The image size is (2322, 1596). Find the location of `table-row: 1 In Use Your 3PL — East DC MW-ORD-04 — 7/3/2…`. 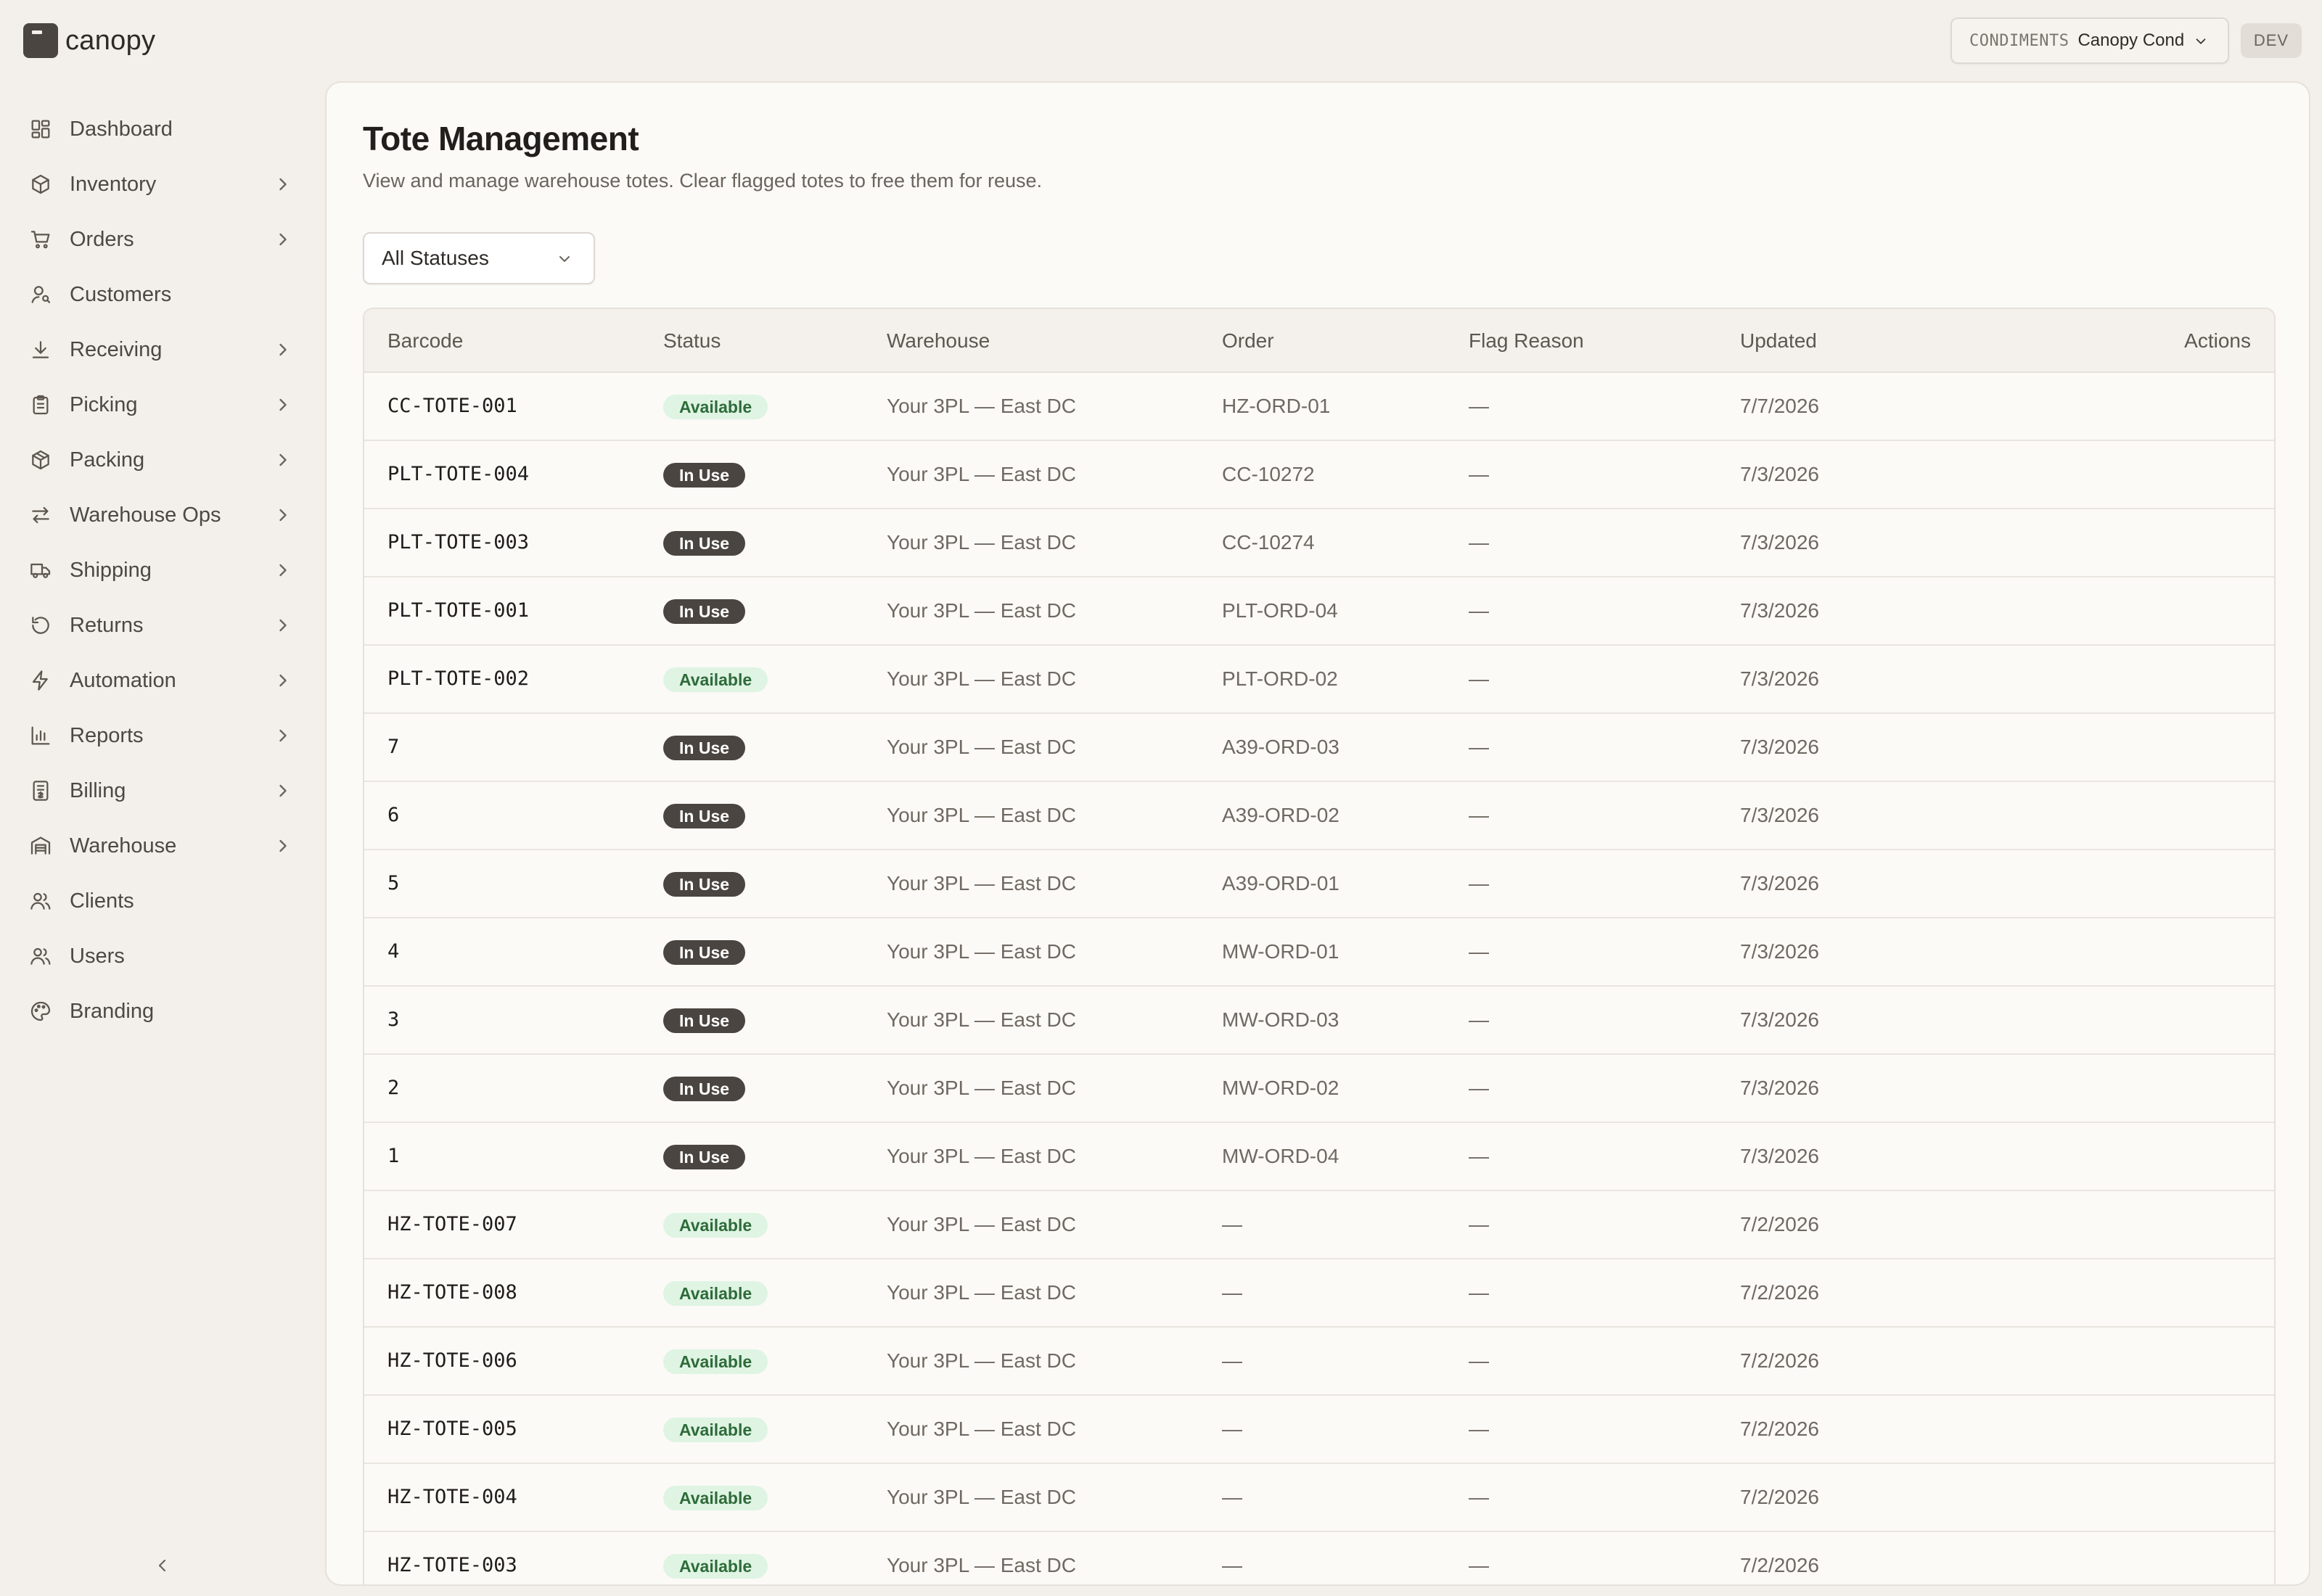

table-row: 1 In Use Your 3PL — East DC MW-ORD-04 — 7/3/2… is located at coordinates (1319, 1157).